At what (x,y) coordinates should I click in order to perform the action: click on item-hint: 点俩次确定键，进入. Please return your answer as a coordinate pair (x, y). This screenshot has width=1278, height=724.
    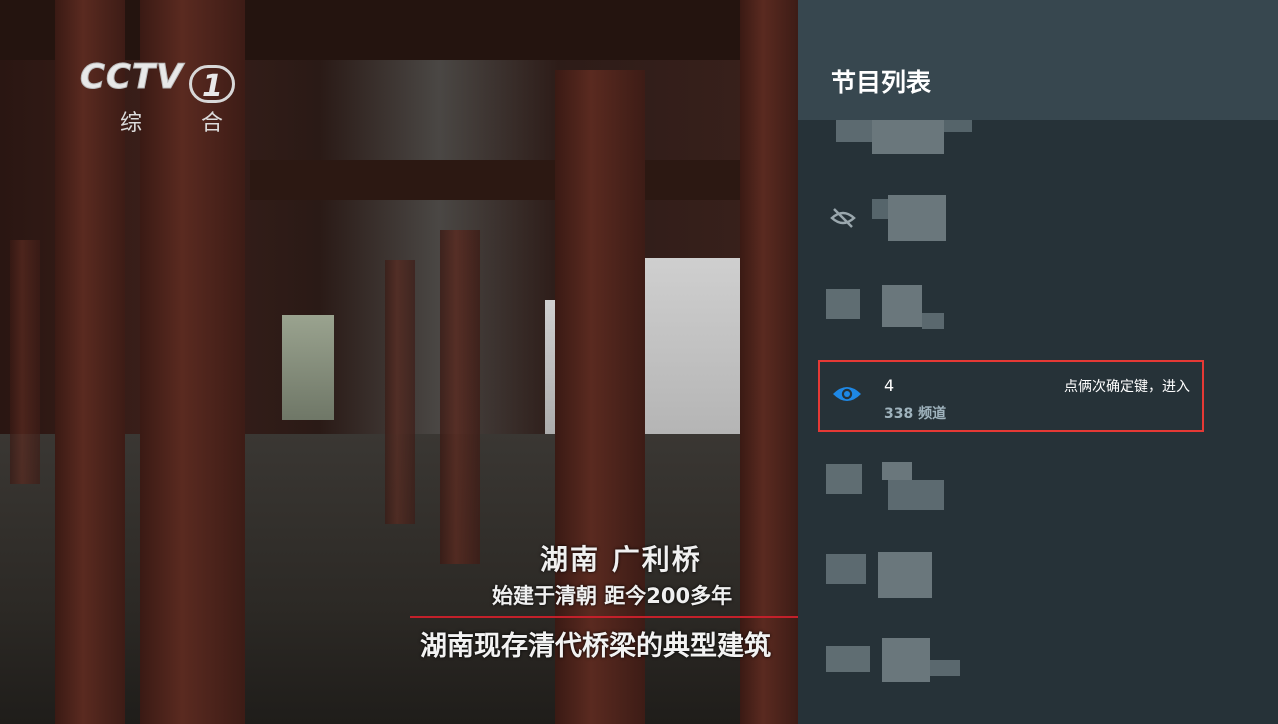
    Looking at the image, I should click on (1127, 387).